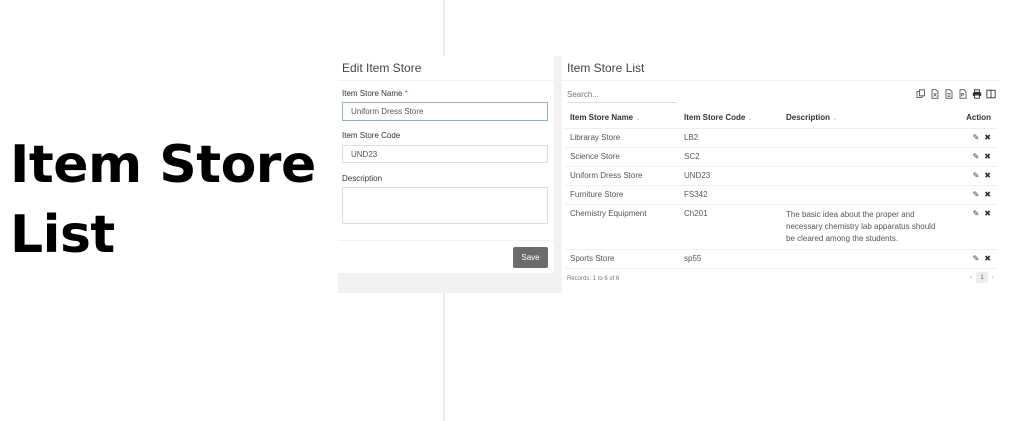  What do you see at coordinates (382, 68) in the screenshot?
I see `edit-panel-title: Edit Item Store` at bounding box center [382, 68].